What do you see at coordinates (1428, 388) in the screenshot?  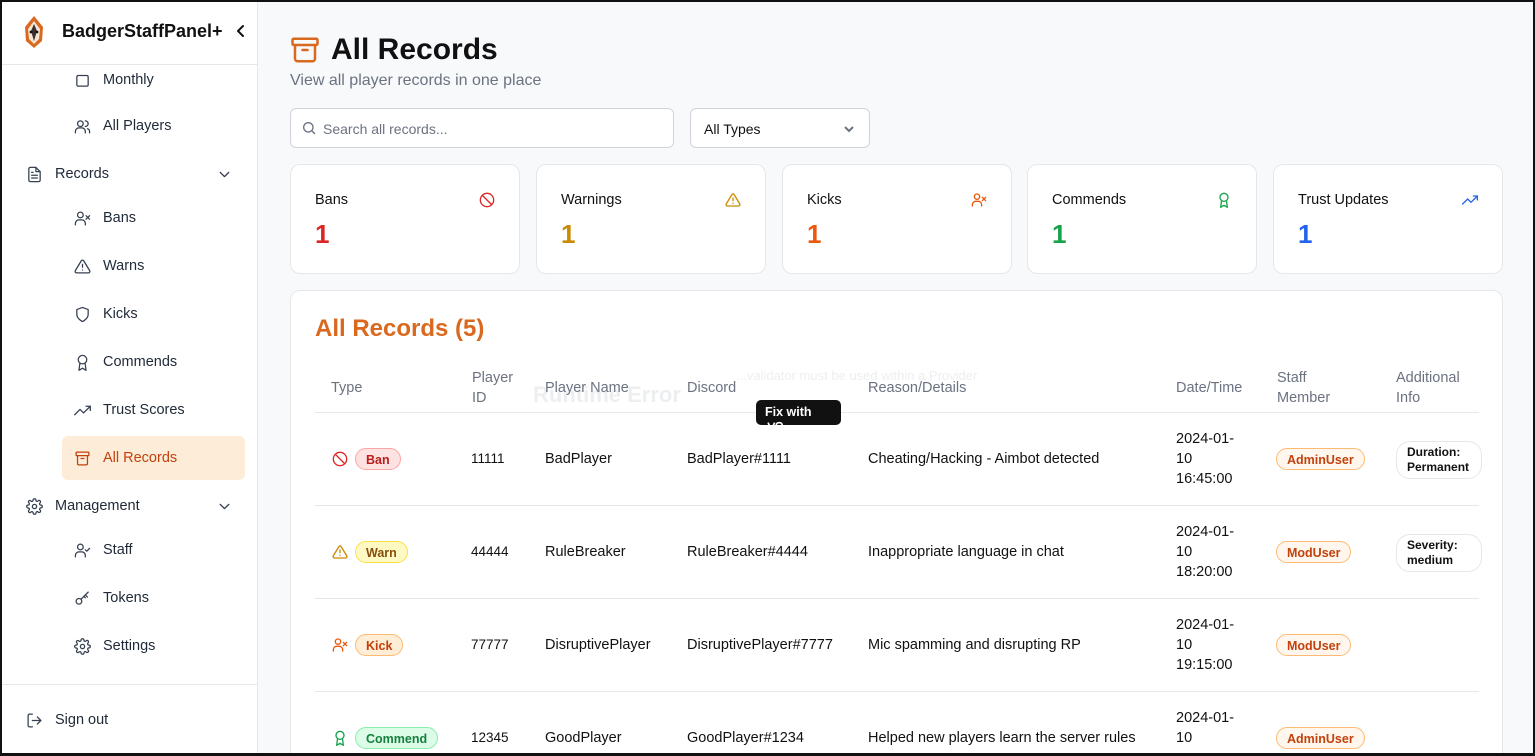 I see `col-additional-info: Additional Info` at bounding box center [1428, 388].